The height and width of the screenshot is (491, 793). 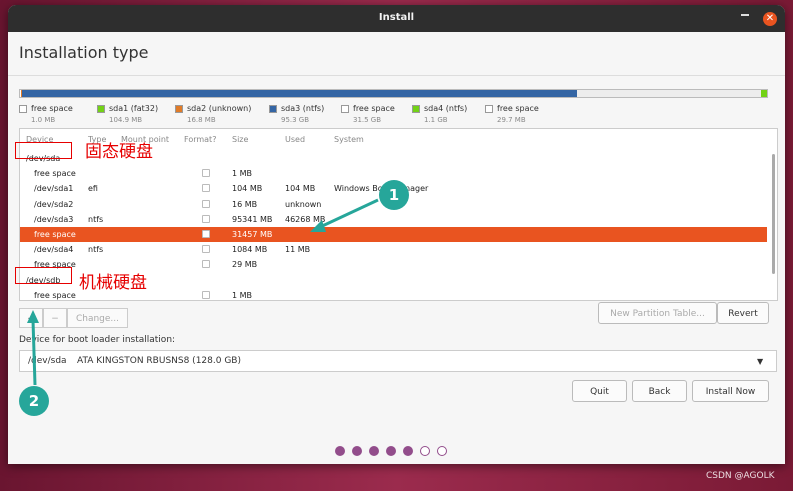 I want to click on watermark: CSDN @AGOLK, so click(x=740, y=476).